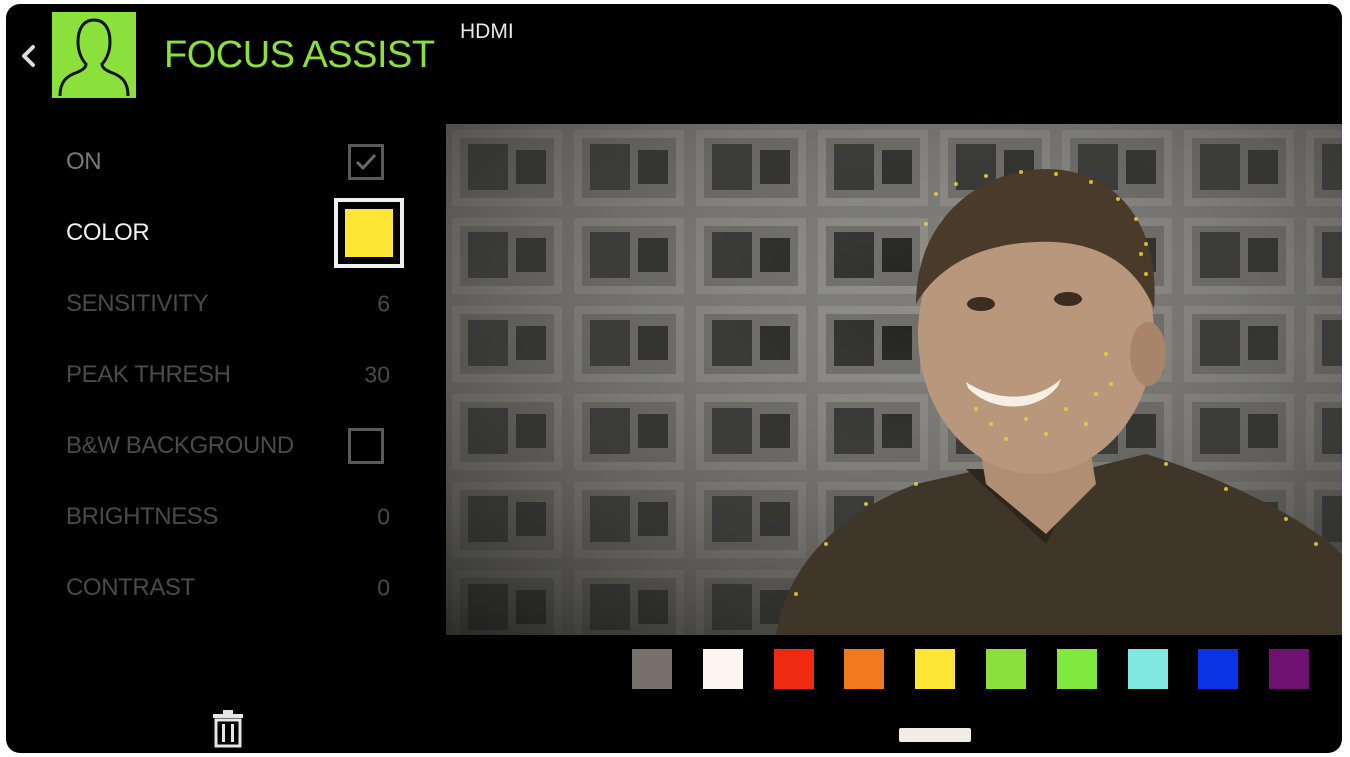 This screenshot has height=757, width=1350. Describe the element at coordinates (487, 31) in the screenshot. I see `source-label: HDMI` at that location.